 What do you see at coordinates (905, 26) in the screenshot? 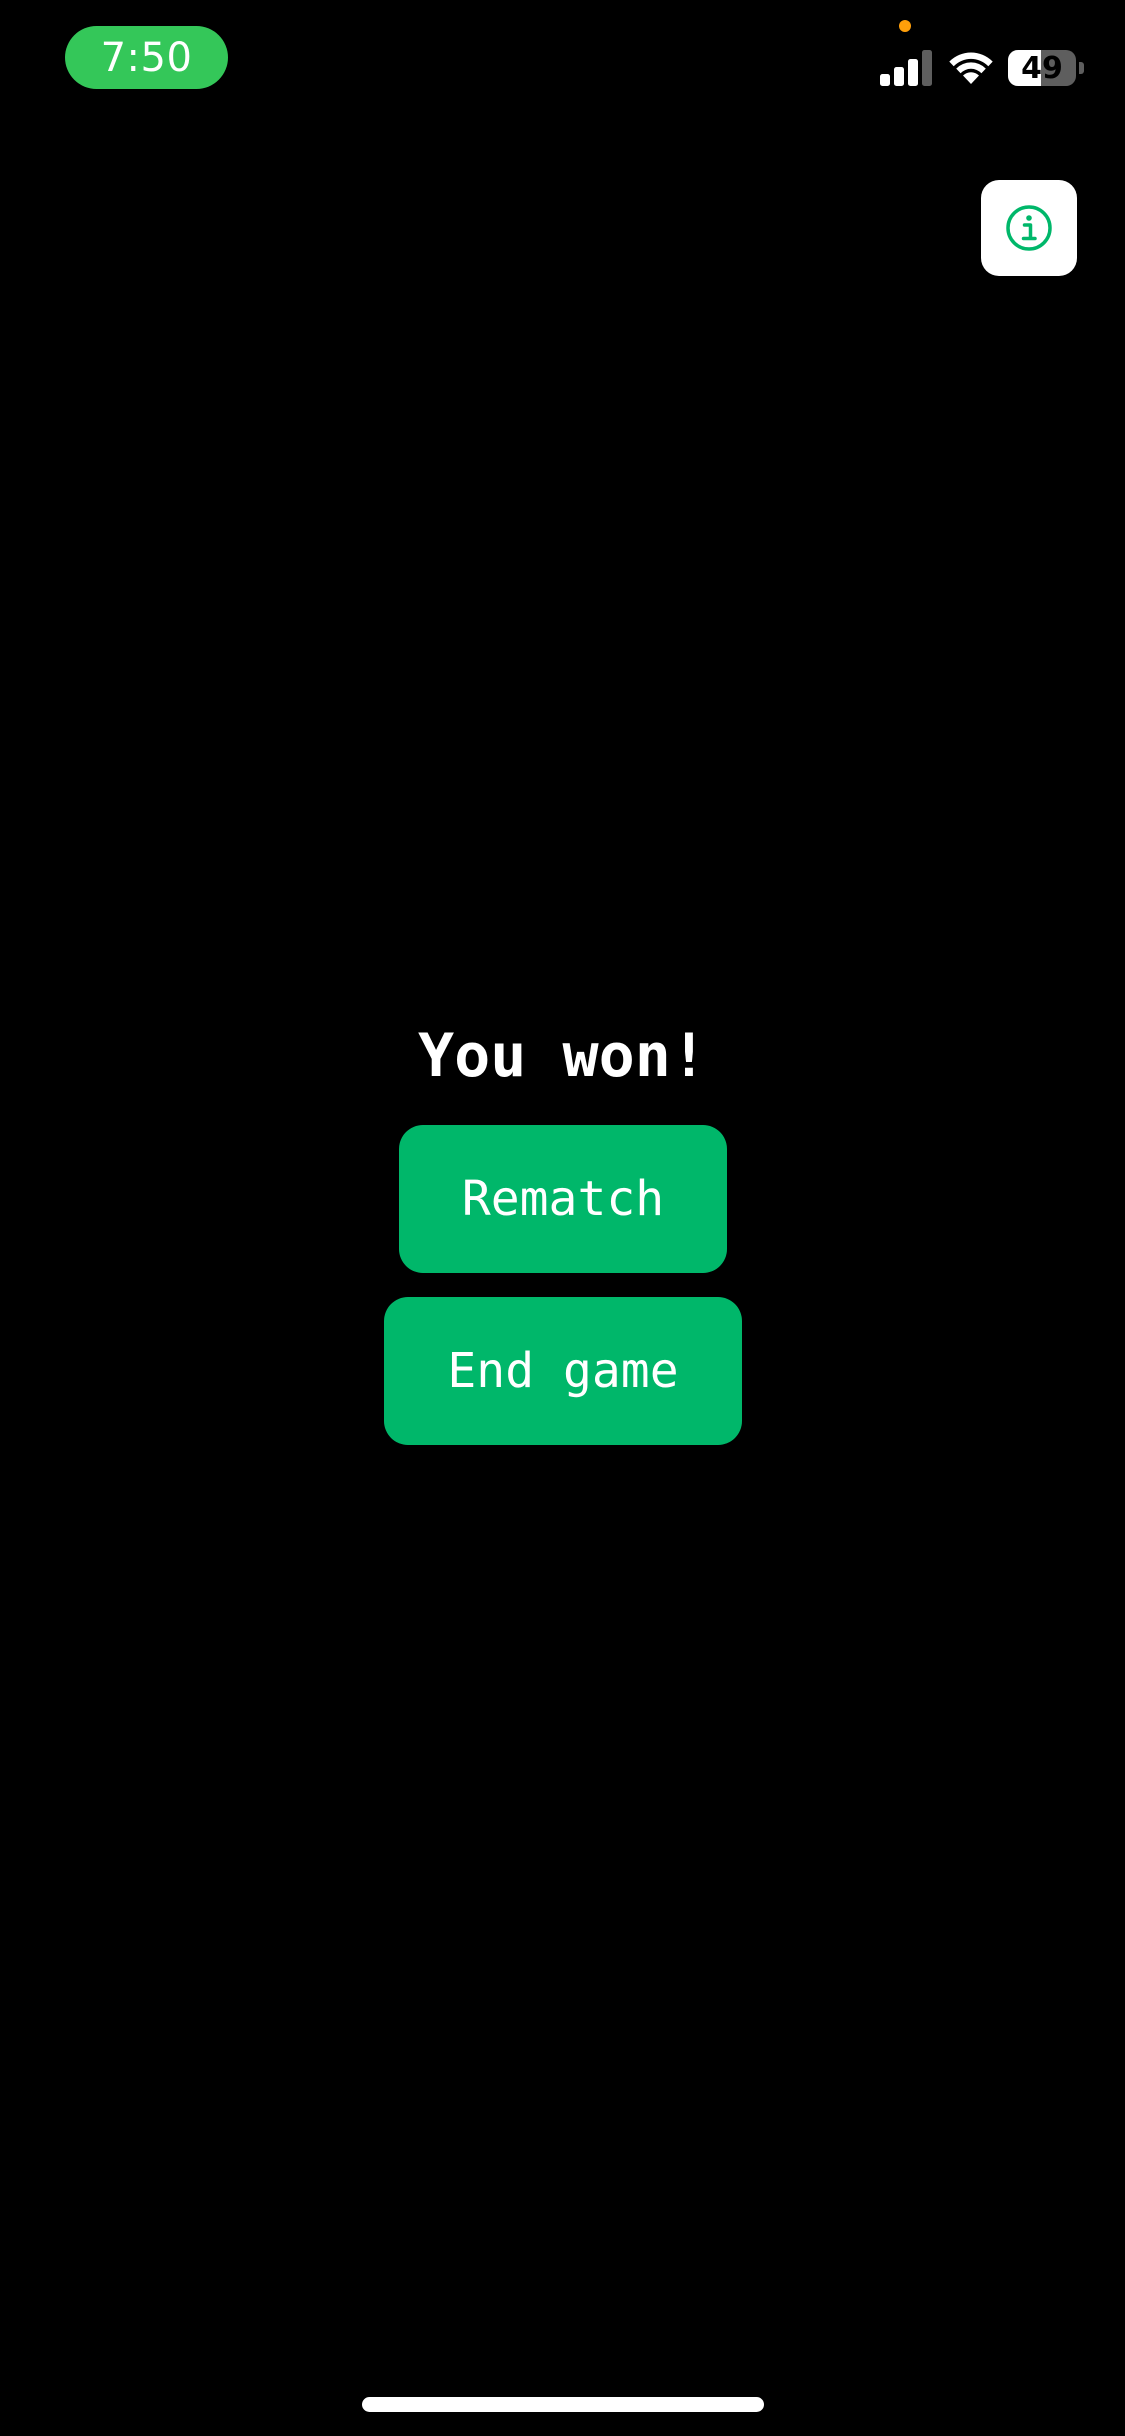
I see `mic-indicator-dot` at bounding box center [905, 26].